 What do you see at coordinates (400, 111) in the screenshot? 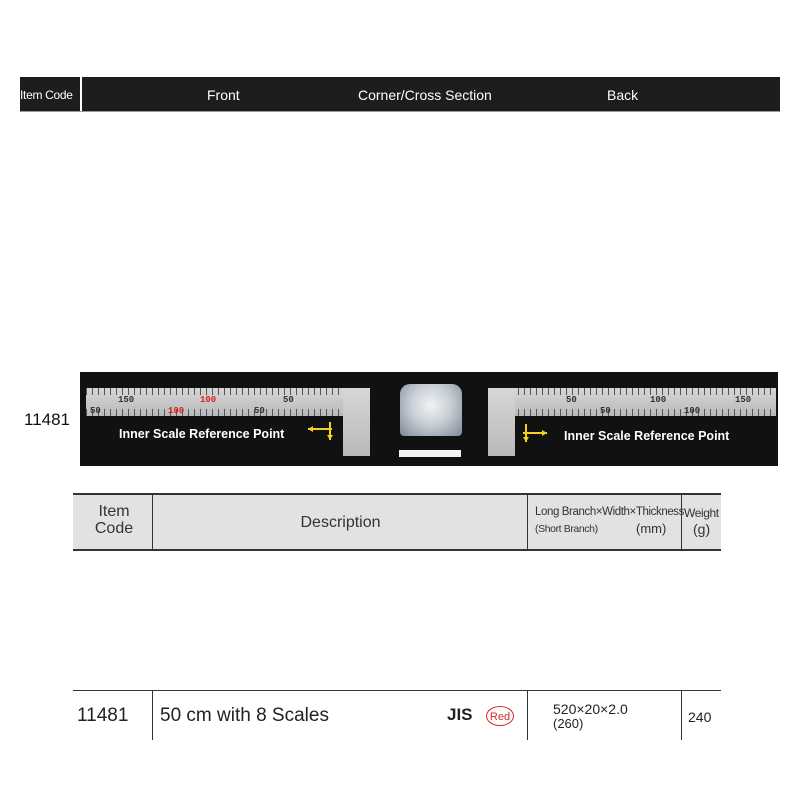
I see `header-underline` at bounding box center [400, 111].